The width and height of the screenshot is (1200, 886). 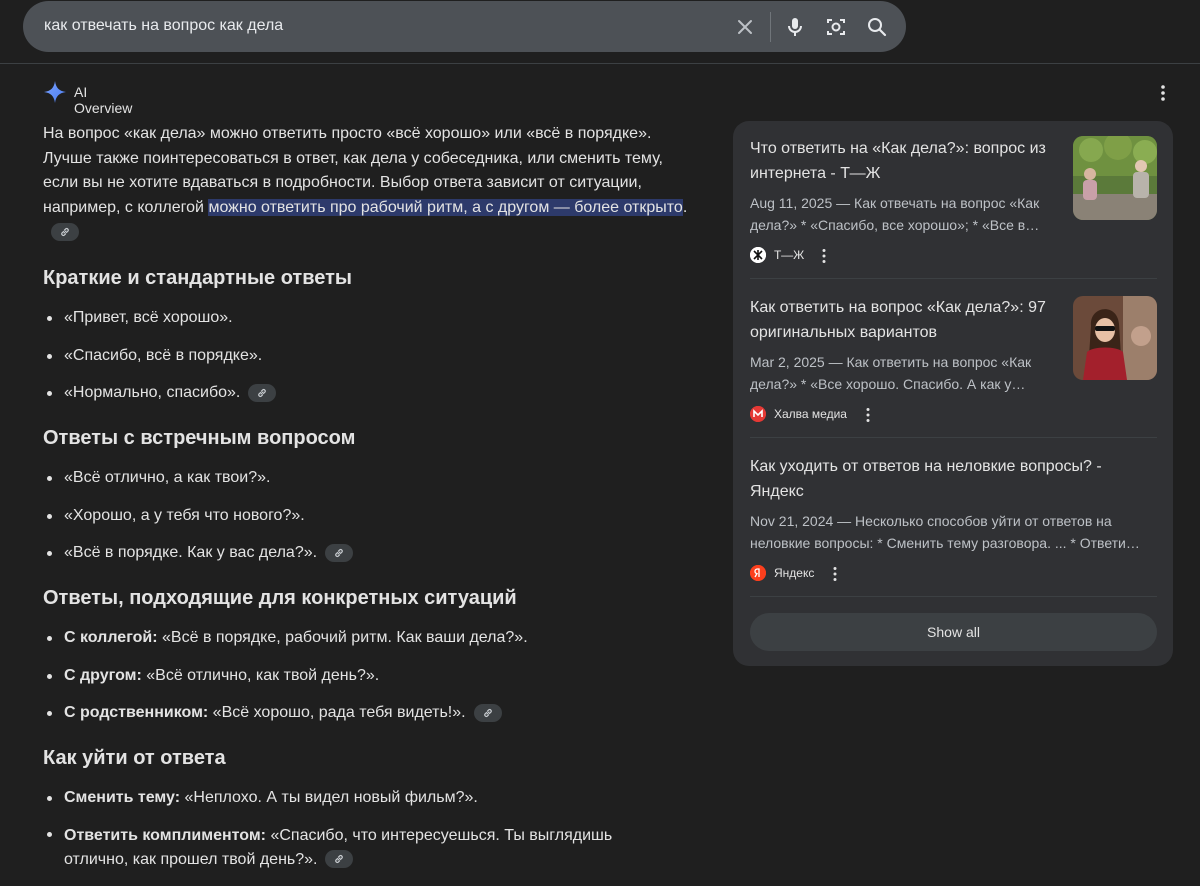 What do you see at coordinates (1163, 93) in the screenshot?
I see `more-options-icon` at bounding box center [1163, 93].